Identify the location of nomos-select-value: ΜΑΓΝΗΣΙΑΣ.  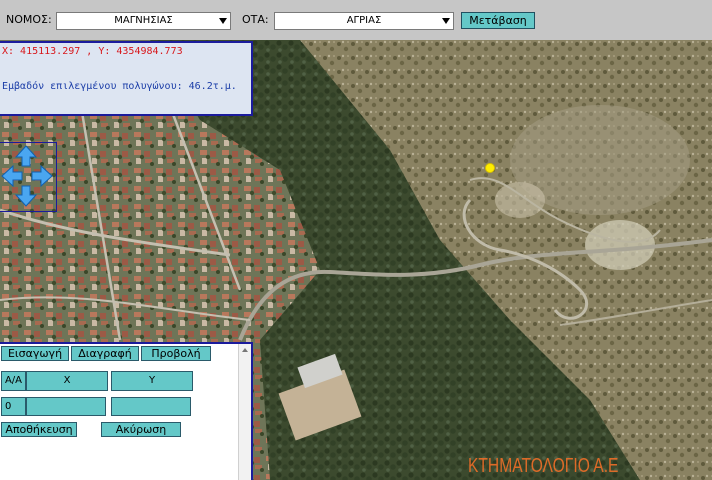
(143, 20).